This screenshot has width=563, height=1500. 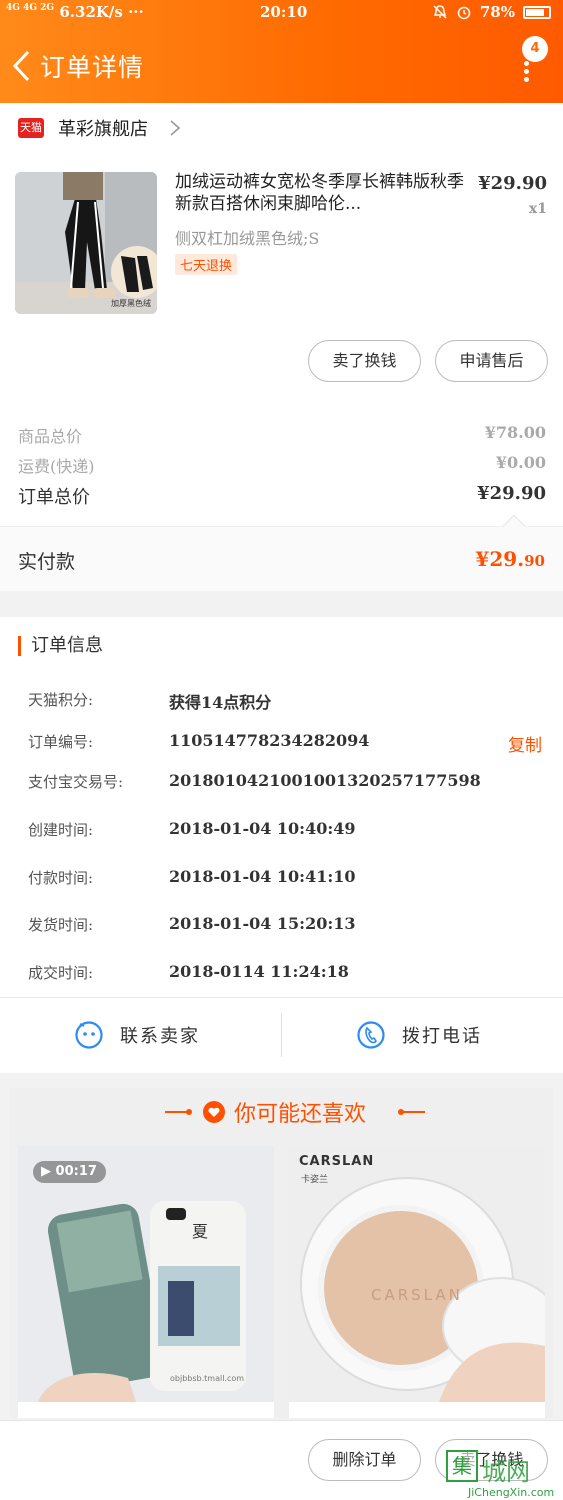 I want to click on brand-logo: CARSLAN, so click(x=337, y=1161).